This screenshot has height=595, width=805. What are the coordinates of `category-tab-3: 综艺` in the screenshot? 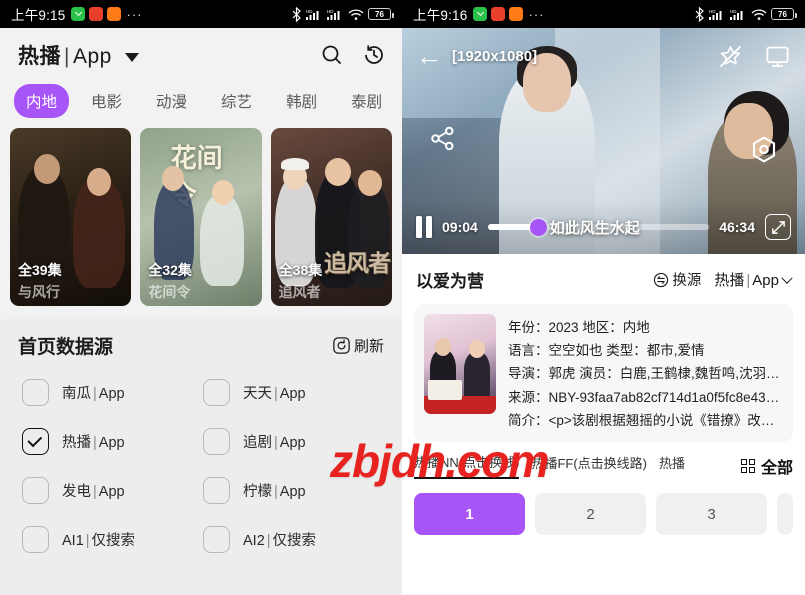 It's located at (236, 101).